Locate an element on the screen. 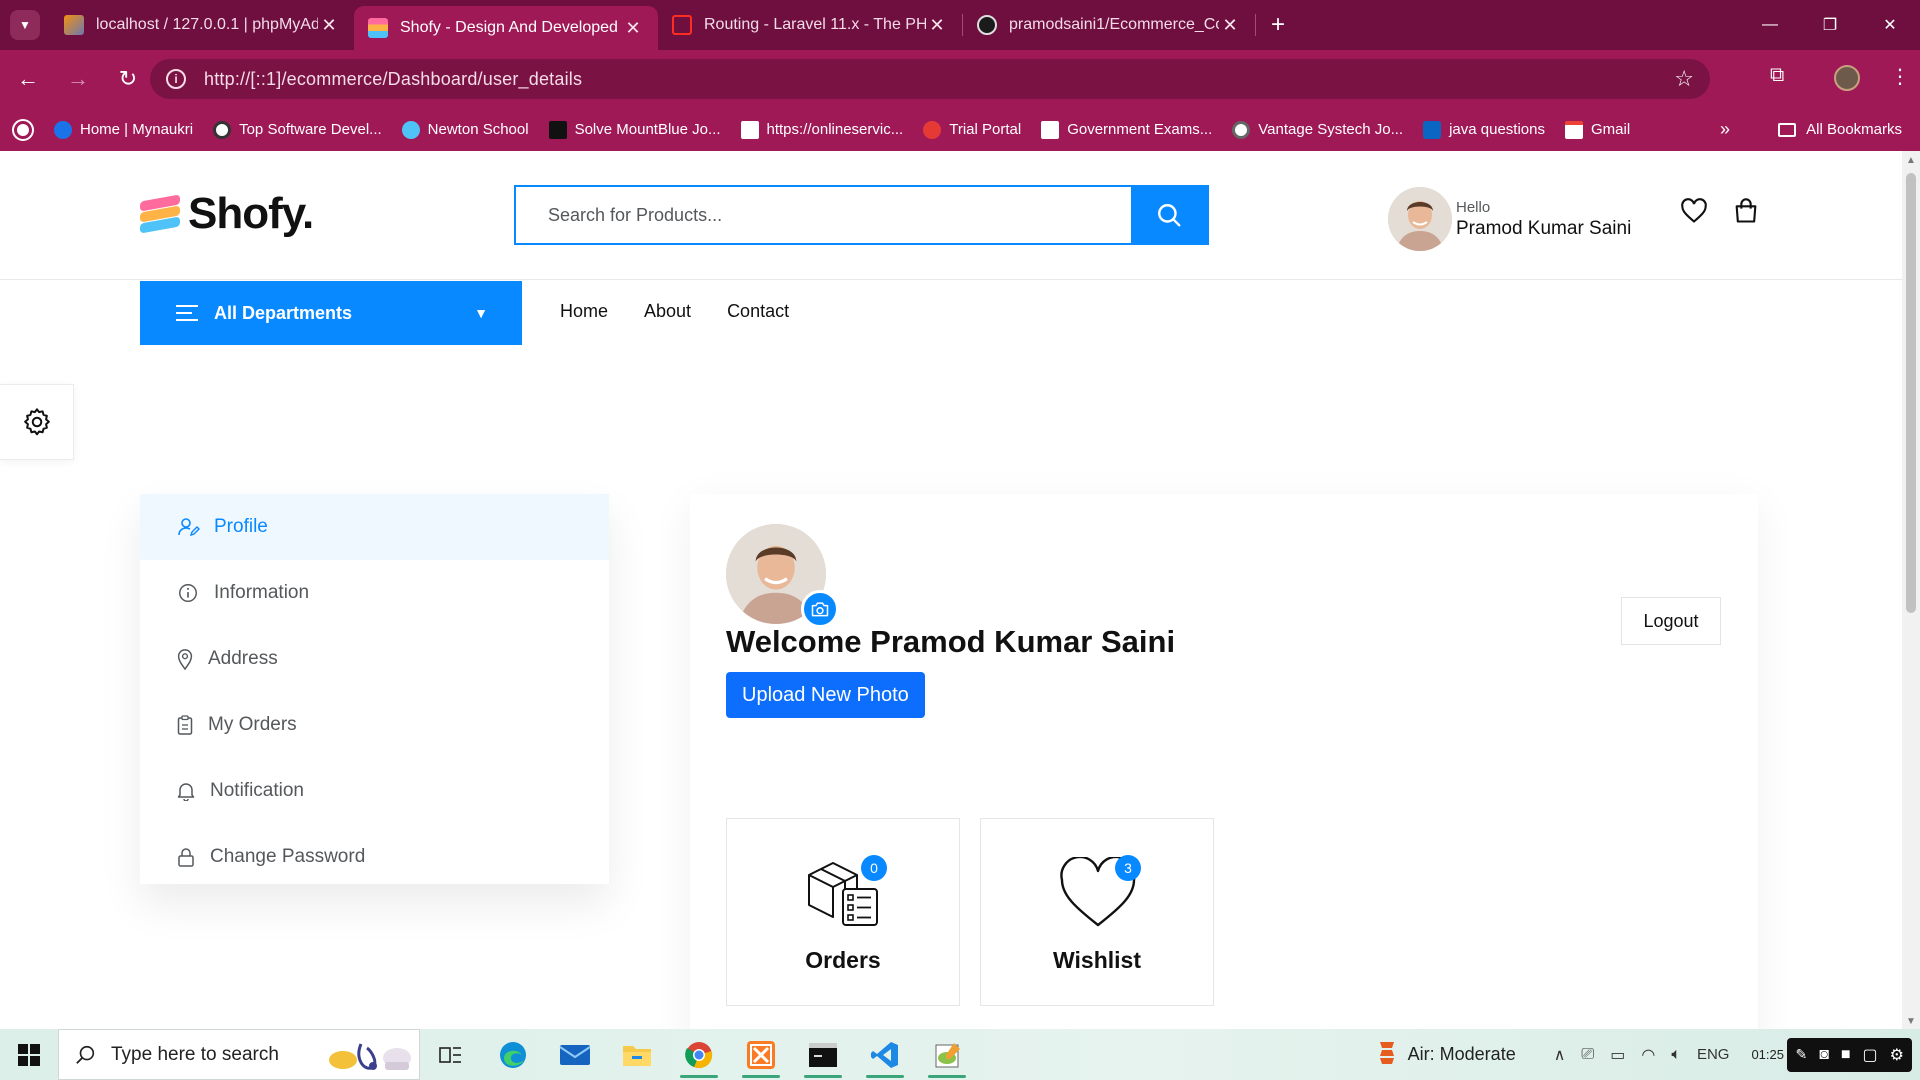  nav-link-about: About is located at coordinates (667, 311).